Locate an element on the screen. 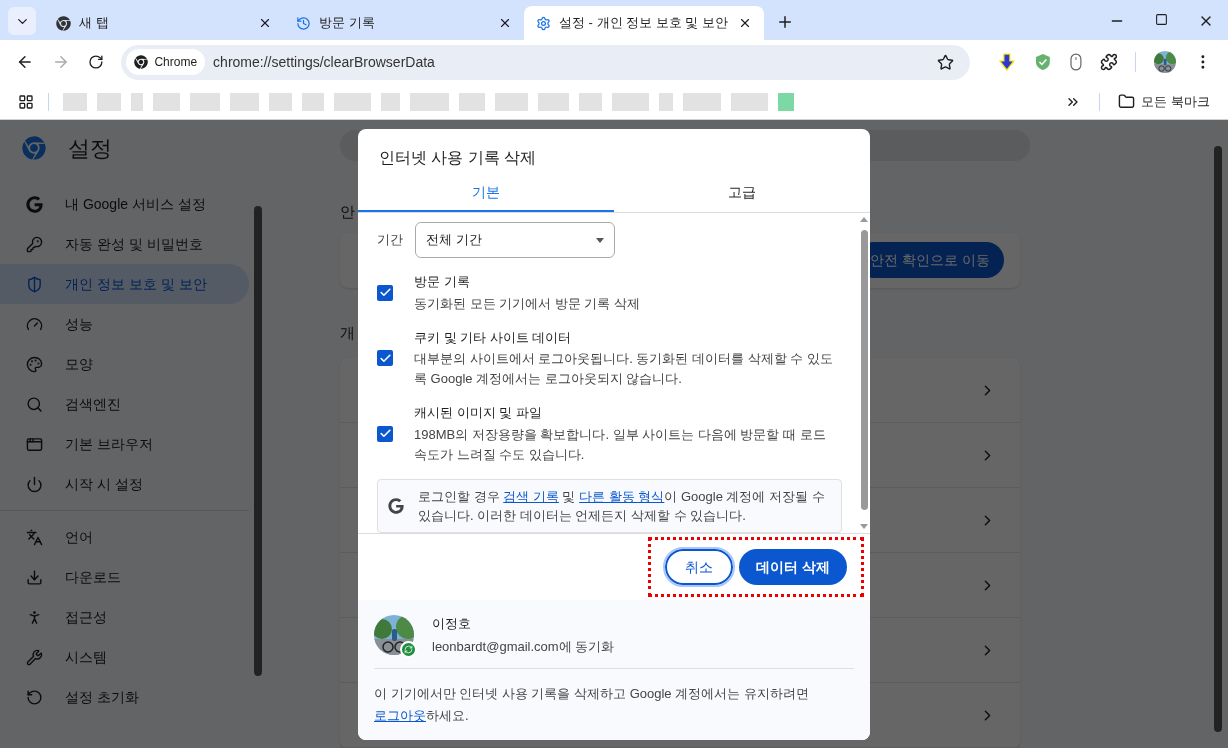  option-title: 쿠키 및 기타 사이트 데이터 is located at coordinates (493, 337).